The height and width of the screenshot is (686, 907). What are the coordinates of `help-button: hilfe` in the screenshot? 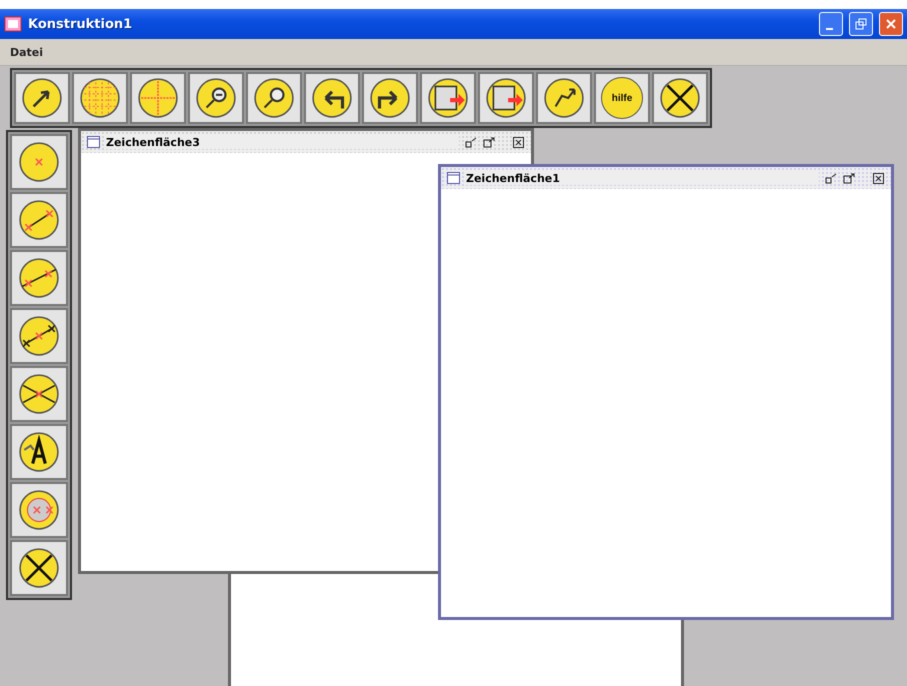 It's located at (622, 98).